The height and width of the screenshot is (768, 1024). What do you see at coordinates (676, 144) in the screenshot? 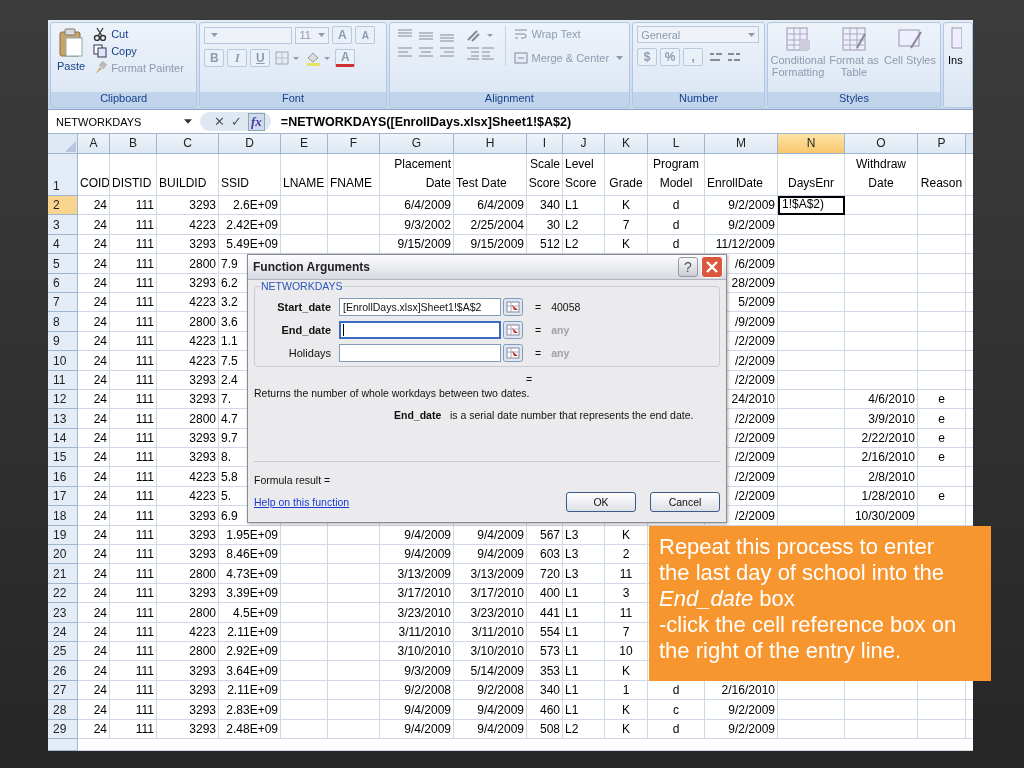
I see `column-header: L` at bounding box center [676, 144].